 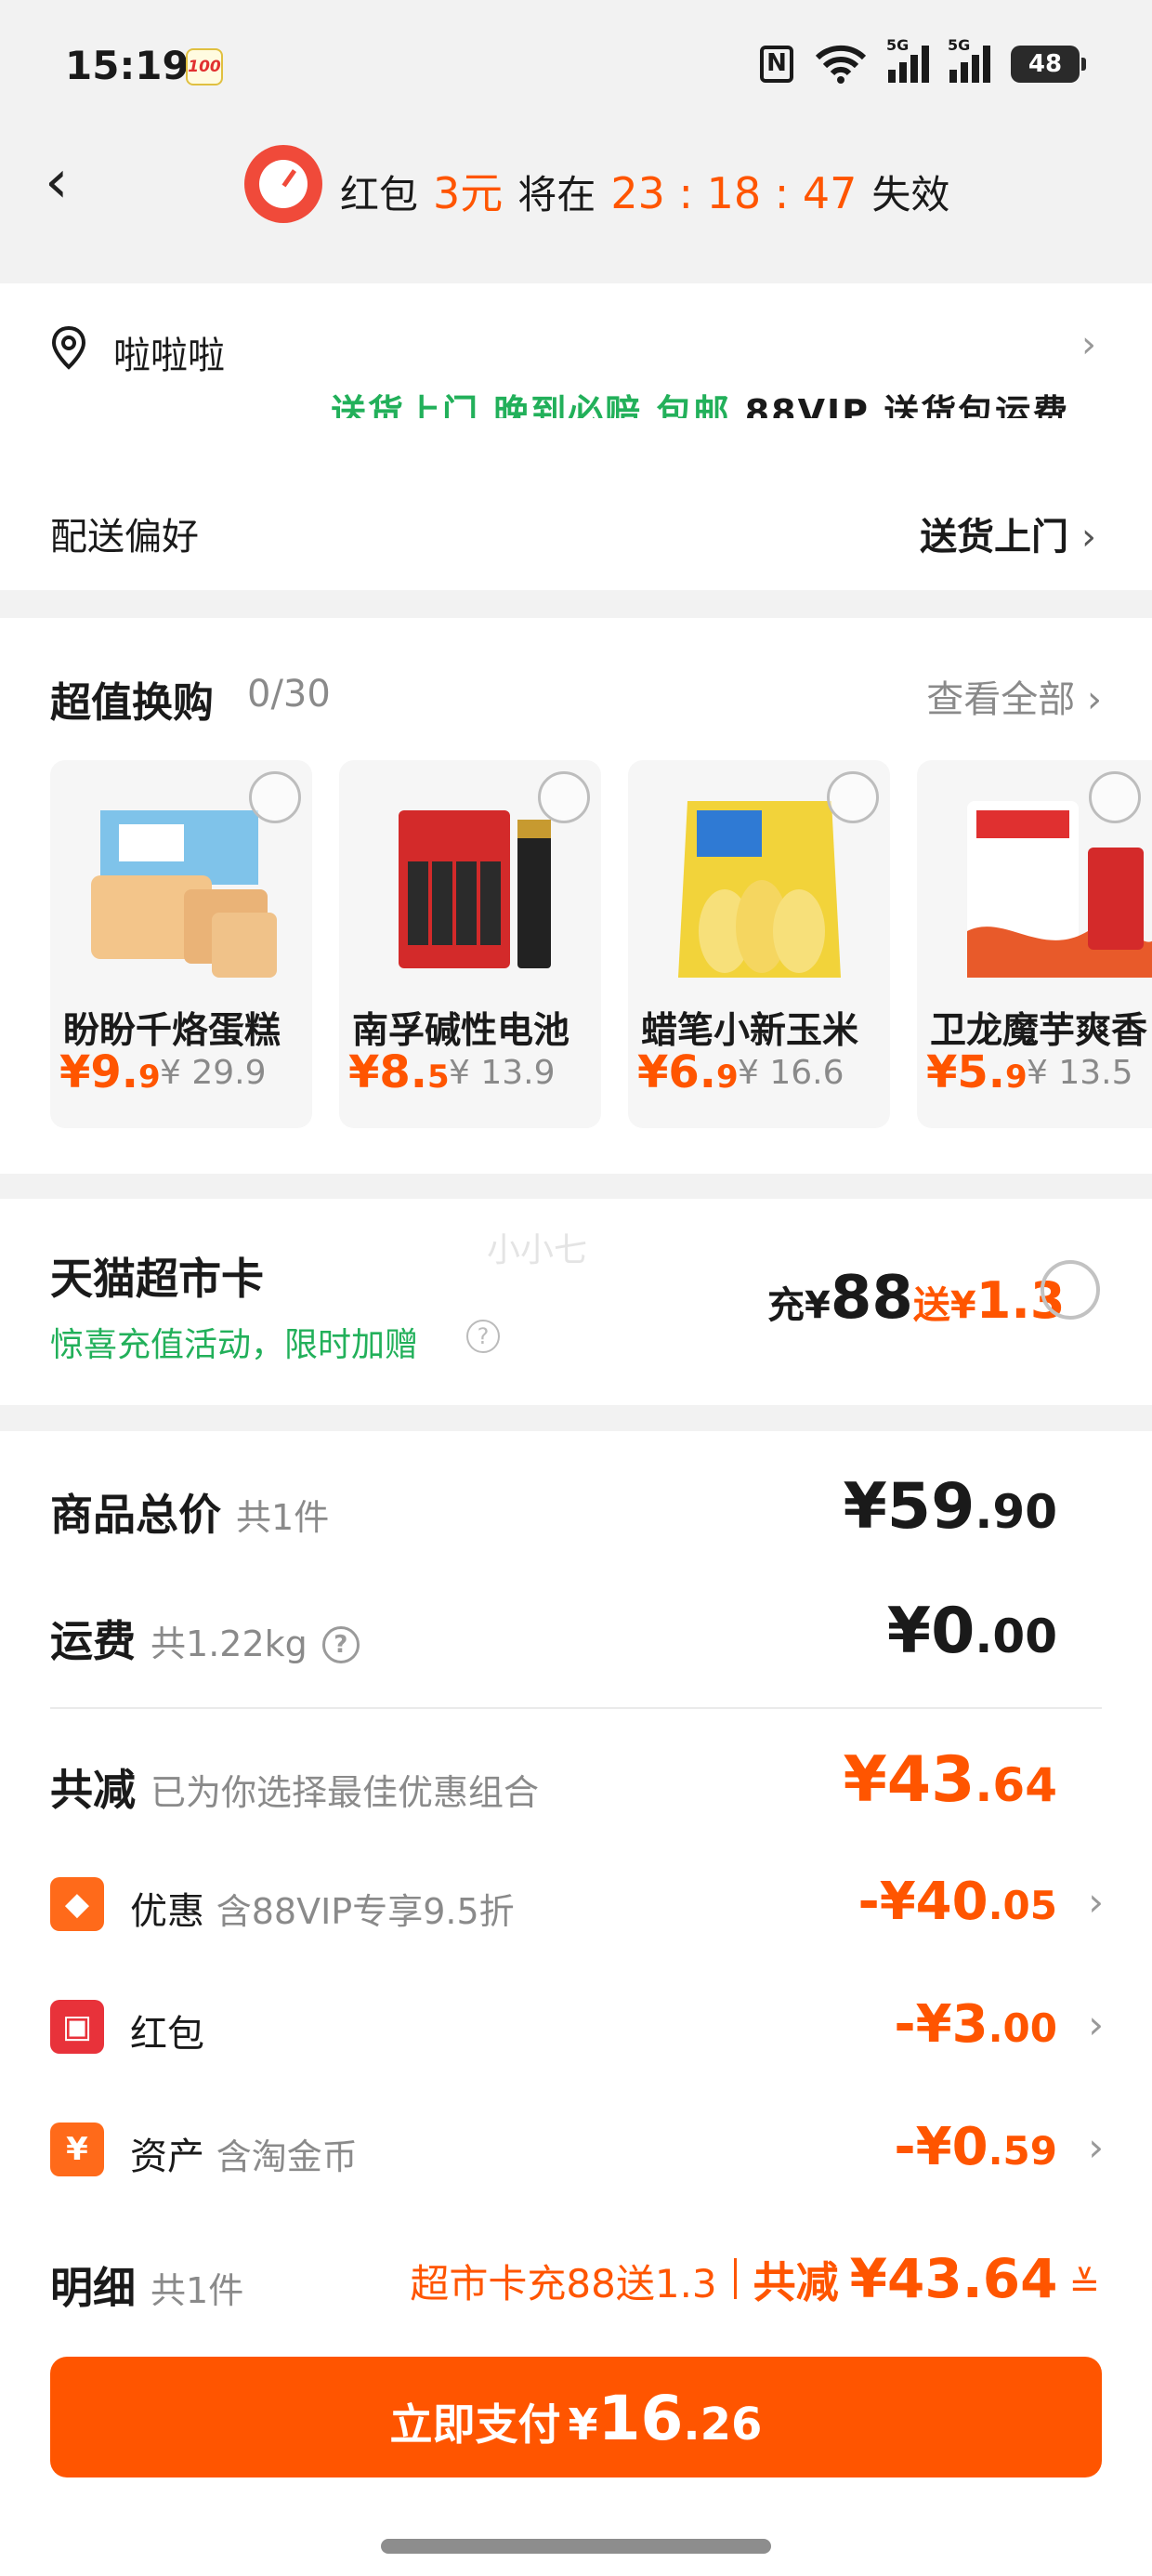 What do you see at coordinates (283, 184) in the screenshot?
I see `stopwatch-icon` at bounding box center [283, 184].